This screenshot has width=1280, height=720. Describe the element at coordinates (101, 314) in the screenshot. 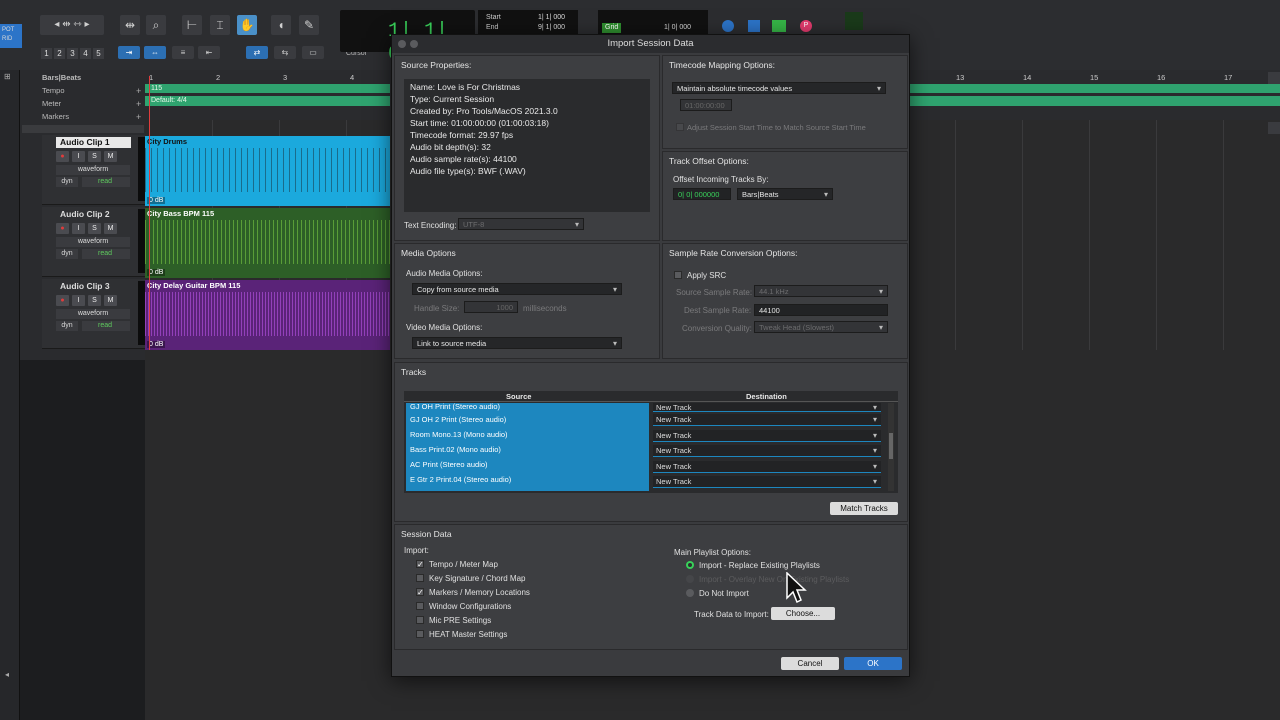

I see `track-header-audio-clip-3: Audio Clip 3 ● I S M waveform dyn read` at that location.